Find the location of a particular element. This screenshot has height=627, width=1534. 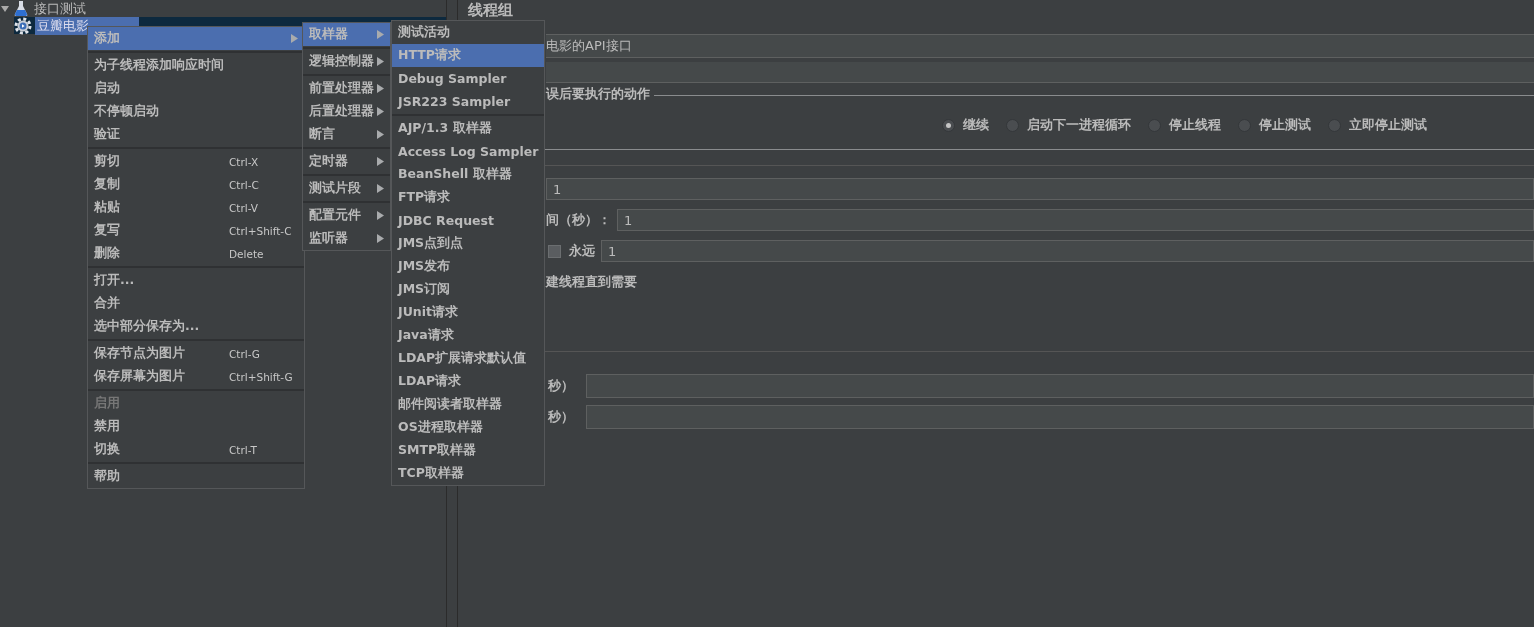

radio-label: 立即停止测试 is located at coordinates (1388, 125).